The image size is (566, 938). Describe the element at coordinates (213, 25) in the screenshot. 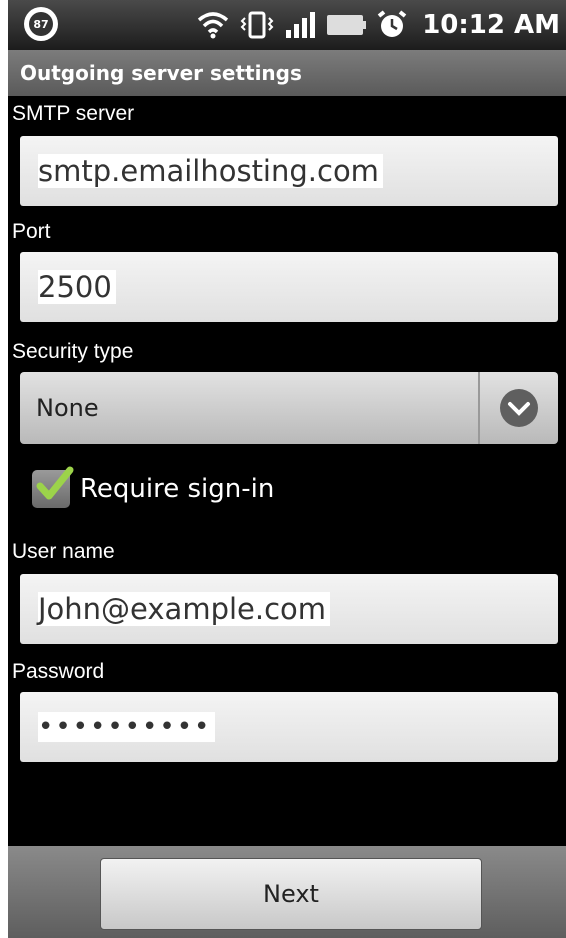

I see `wifi-icon` at that location.